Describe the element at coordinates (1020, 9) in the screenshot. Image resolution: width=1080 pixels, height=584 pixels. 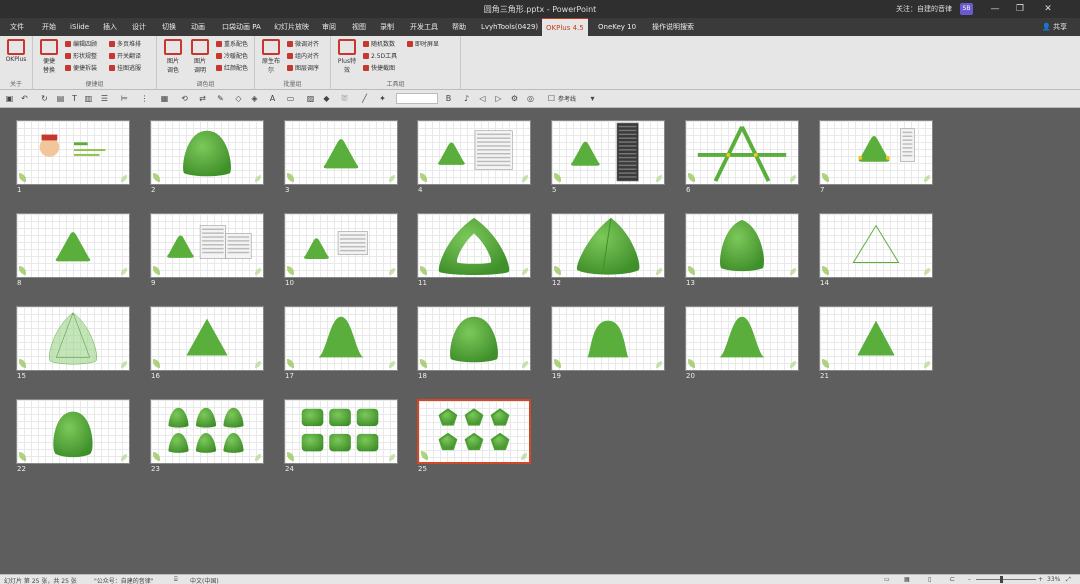
I see `restore-button: ❐` at that location.